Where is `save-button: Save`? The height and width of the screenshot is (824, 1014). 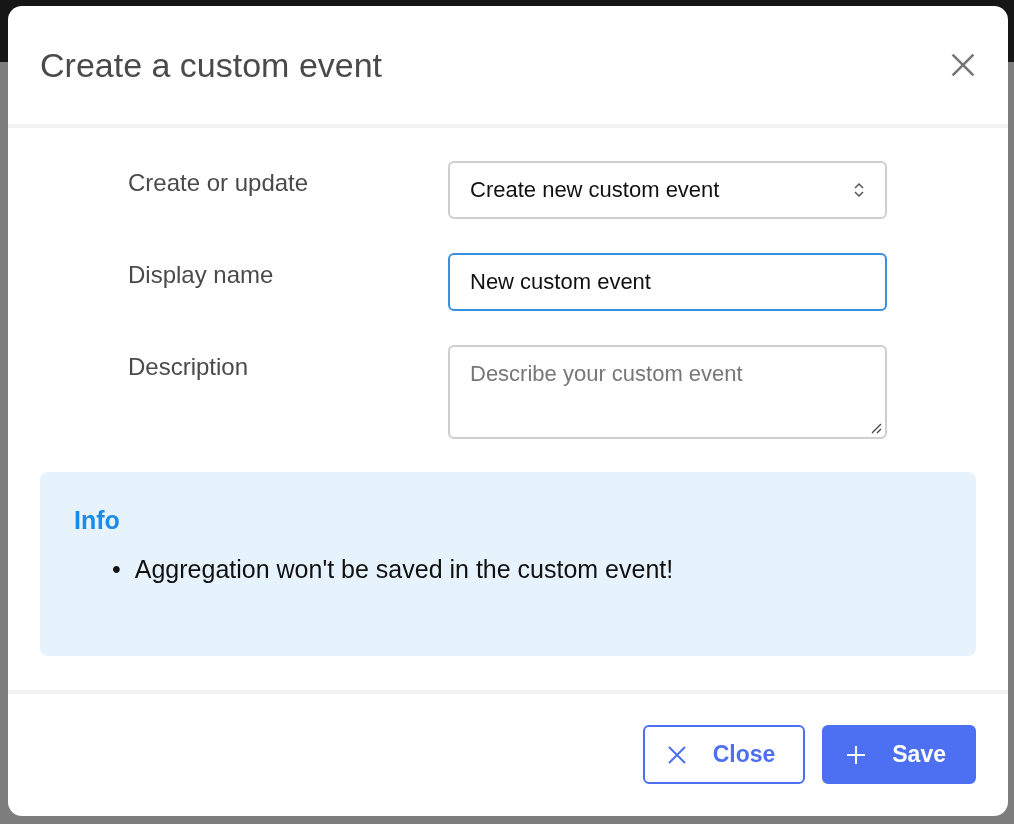
save-button: Save is located at coordinates (899, 754).